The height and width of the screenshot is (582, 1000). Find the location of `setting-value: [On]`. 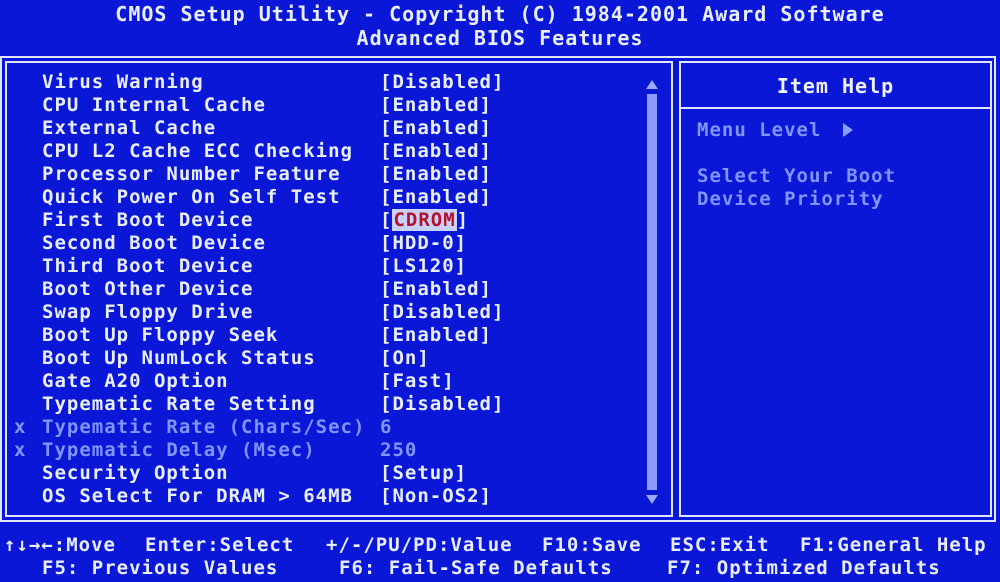

setting-value: [On] is located at coordinates (405, 358).